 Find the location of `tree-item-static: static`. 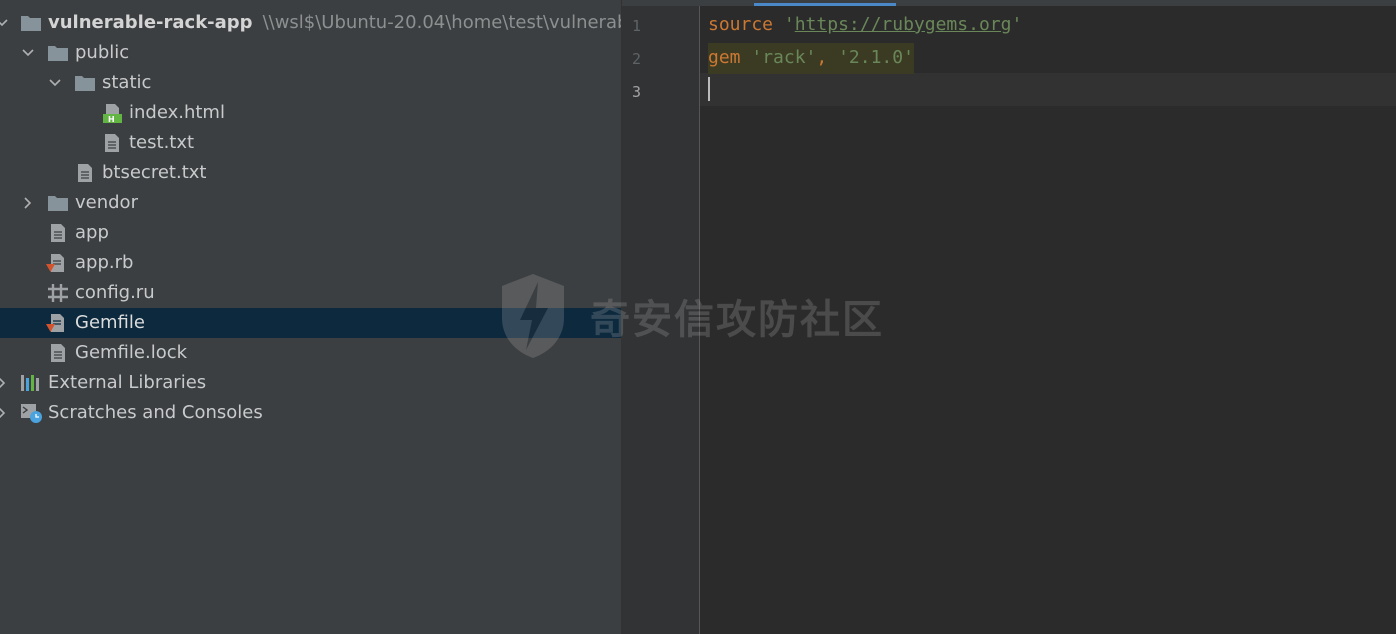

tree-item-static: static is located at coordinates (310, 83).